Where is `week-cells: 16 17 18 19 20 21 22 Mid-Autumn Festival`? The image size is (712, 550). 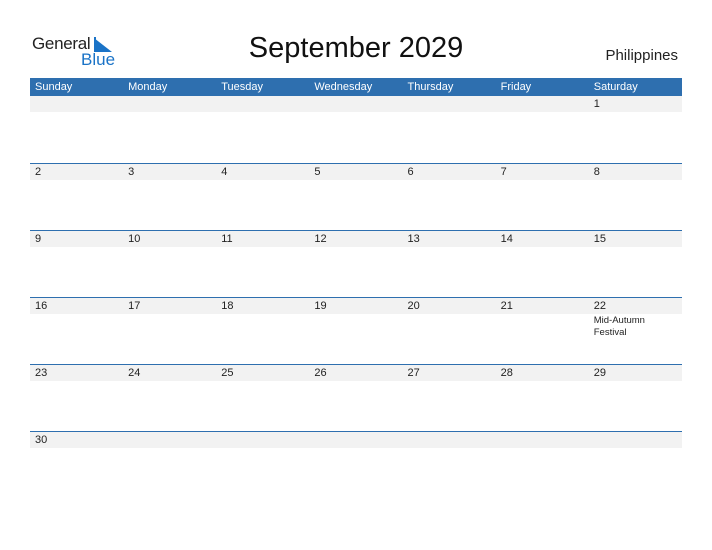
week-cells: 16 17 18 19 20 21 22 Mid-Autumn Festival is located at coordinates (356, 318).